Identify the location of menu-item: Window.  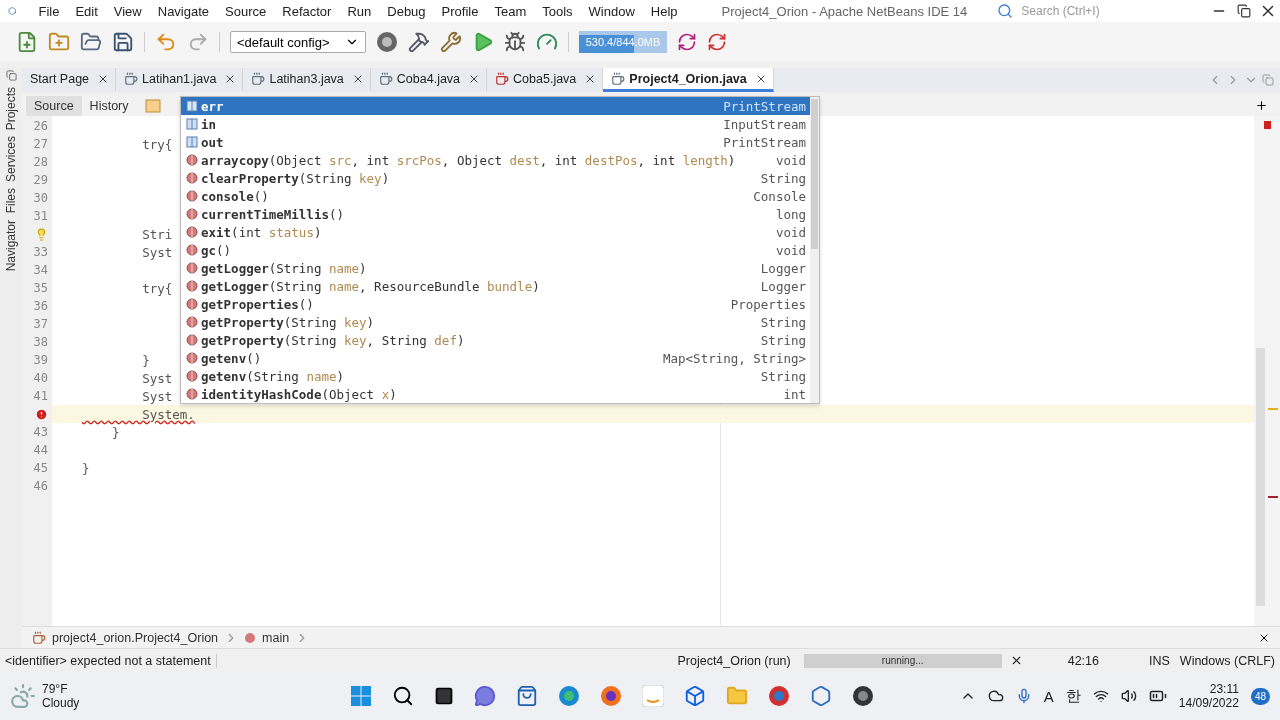
(611, 11).